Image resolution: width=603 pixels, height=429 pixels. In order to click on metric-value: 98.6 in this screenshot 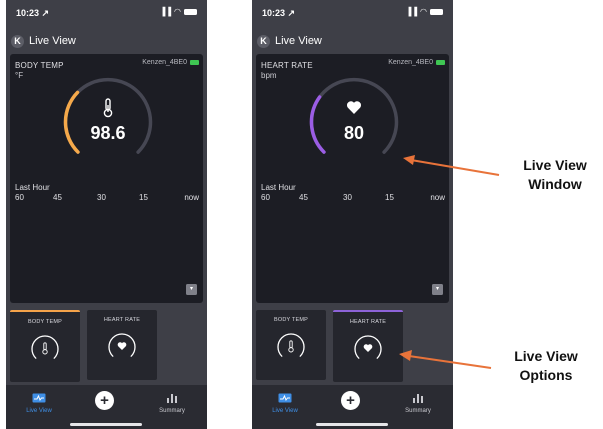, I will do `click(108, 133)`.